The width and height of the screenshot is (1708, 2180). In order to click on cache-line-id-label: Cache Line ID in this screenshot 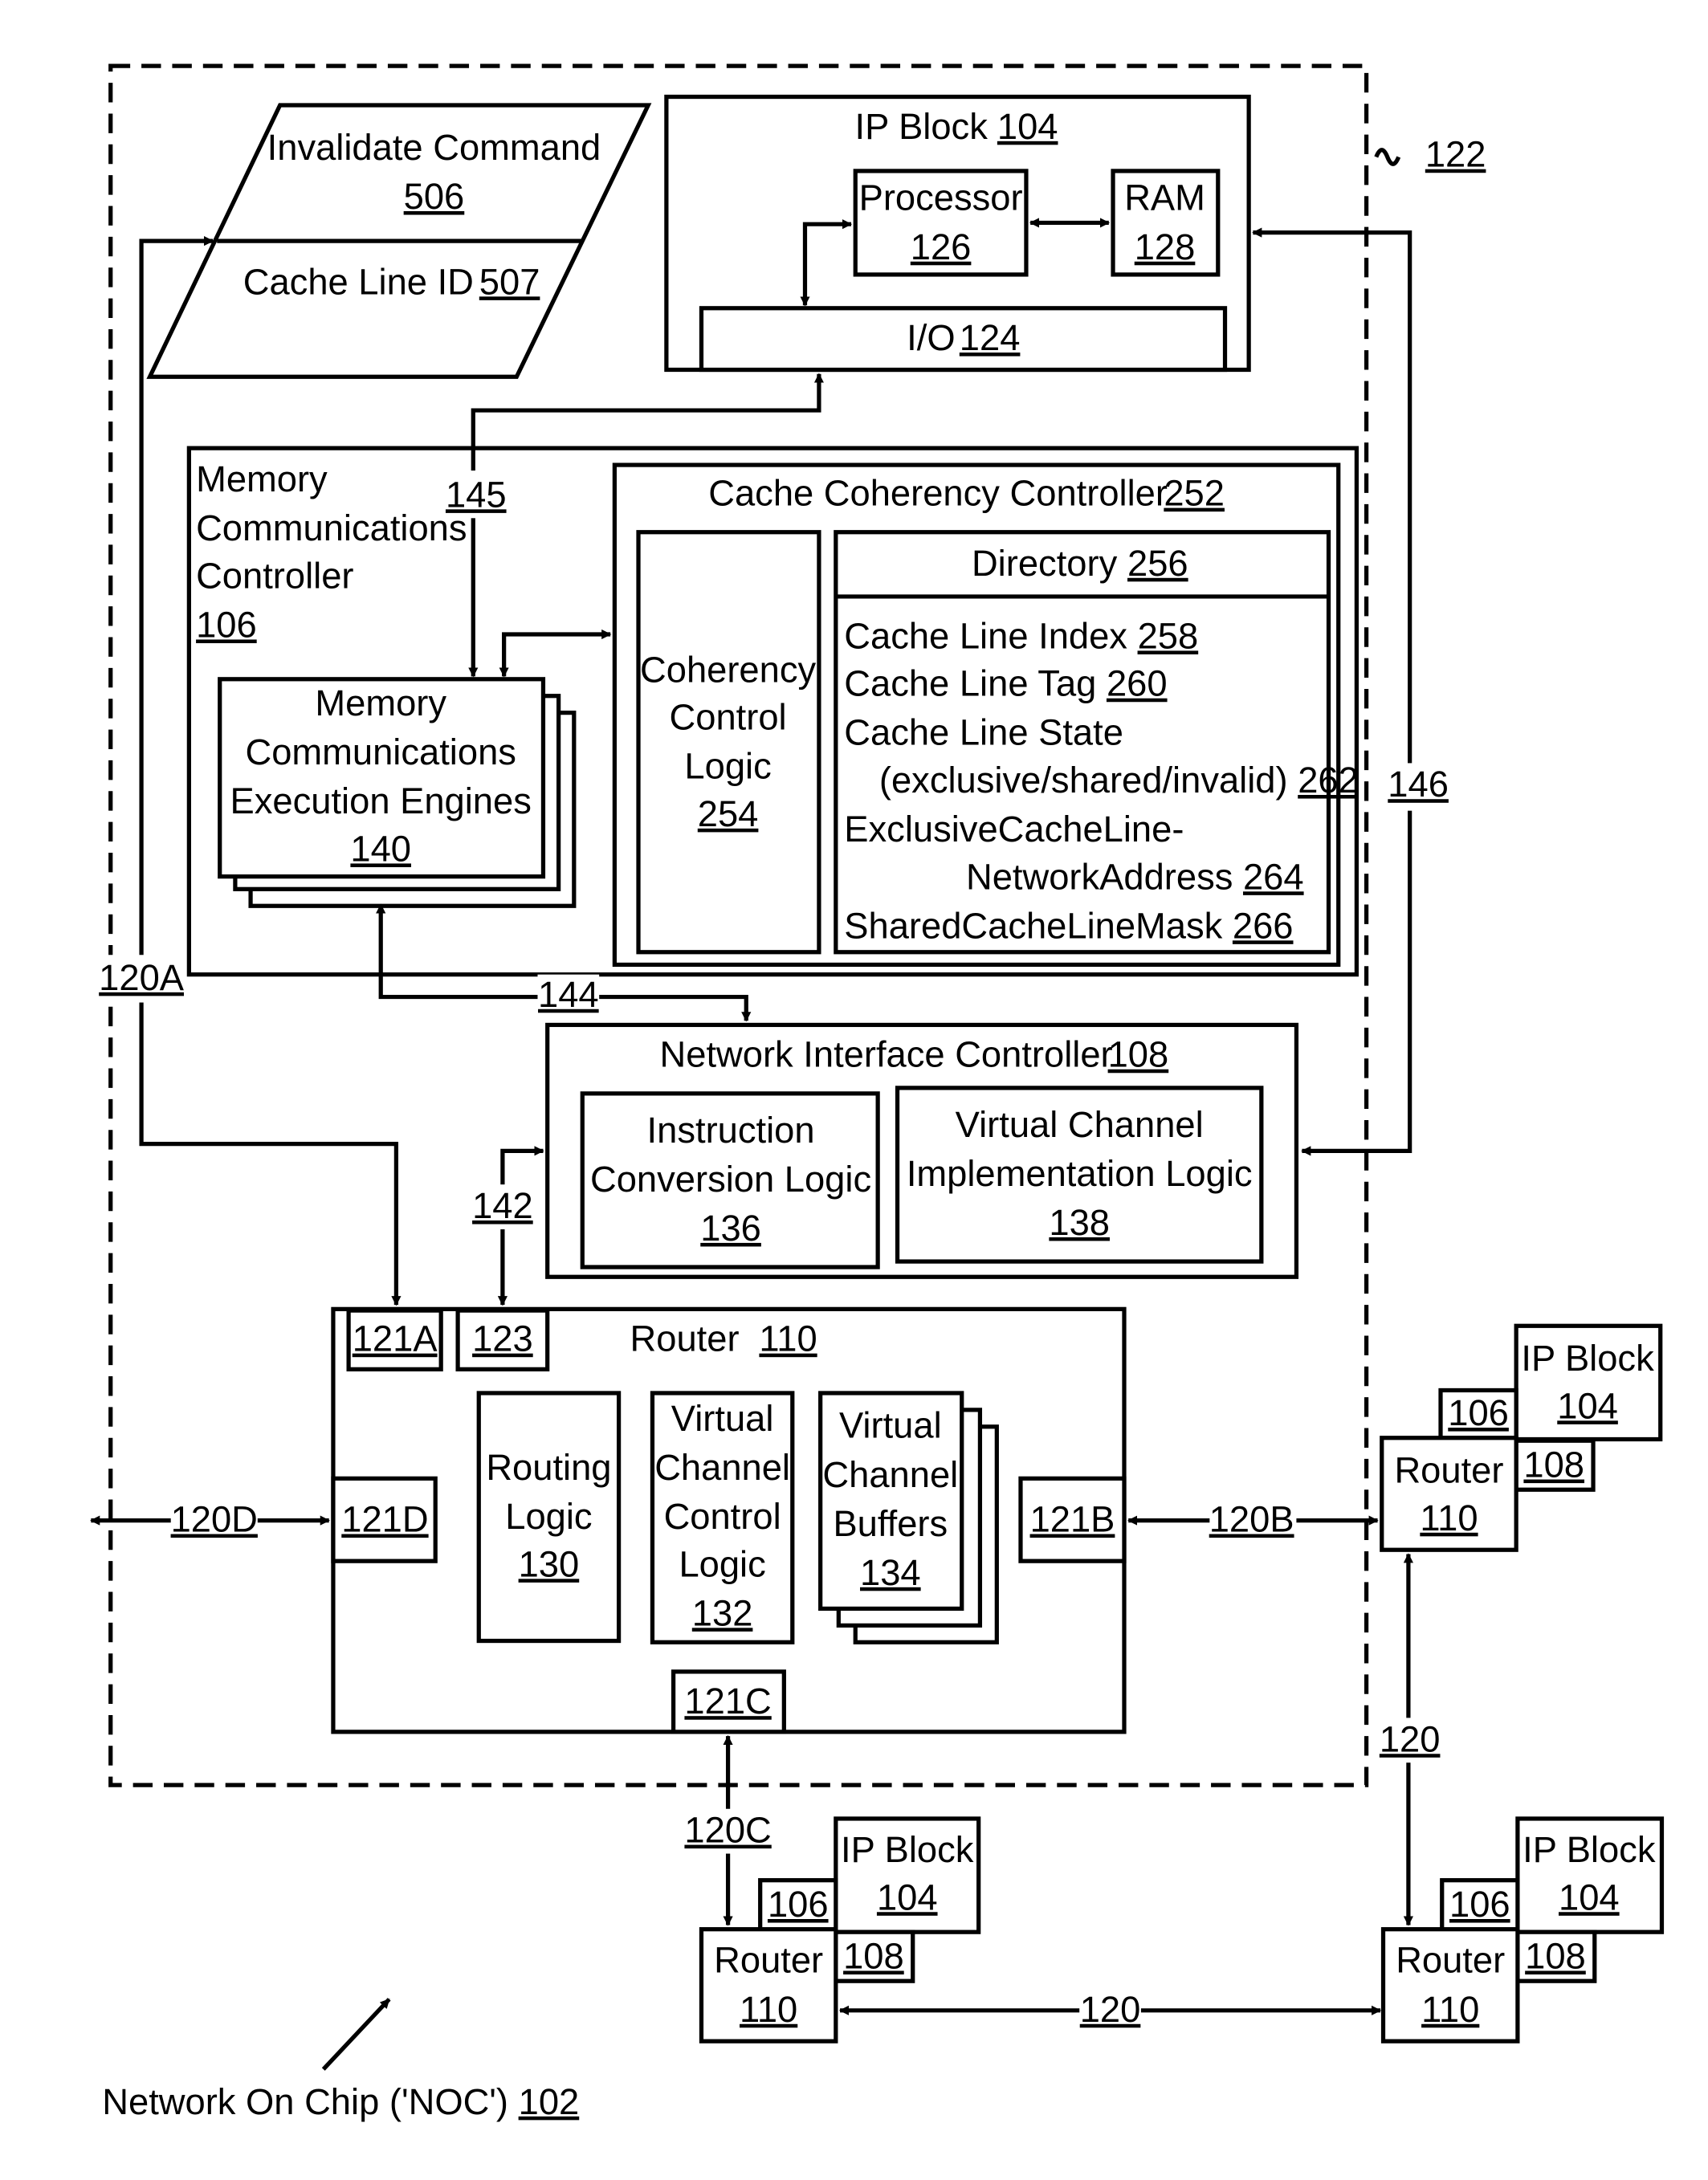, I will do `click(358, 281)`.